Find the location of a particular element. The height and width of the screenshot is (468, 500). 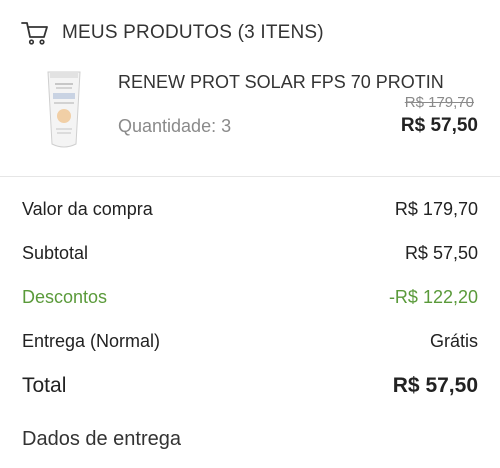

summary-label: Entrega (Normal) is located at coordinates (91, 341).